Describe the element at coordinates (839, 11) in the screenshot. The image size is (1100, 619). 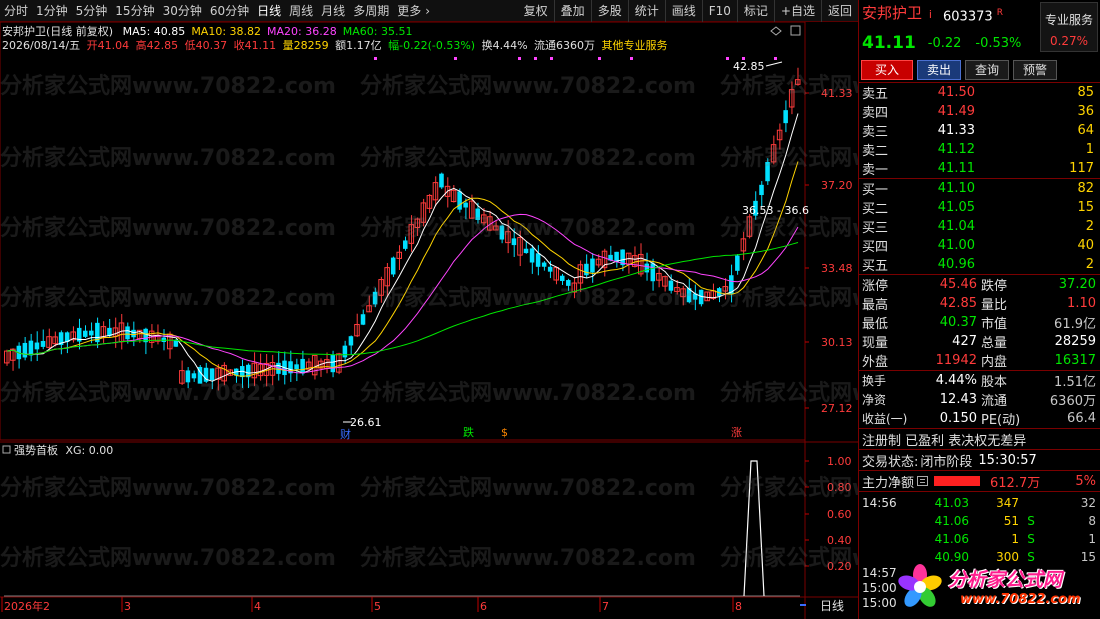
I see `toolbar-action-button: 返回` at that location.